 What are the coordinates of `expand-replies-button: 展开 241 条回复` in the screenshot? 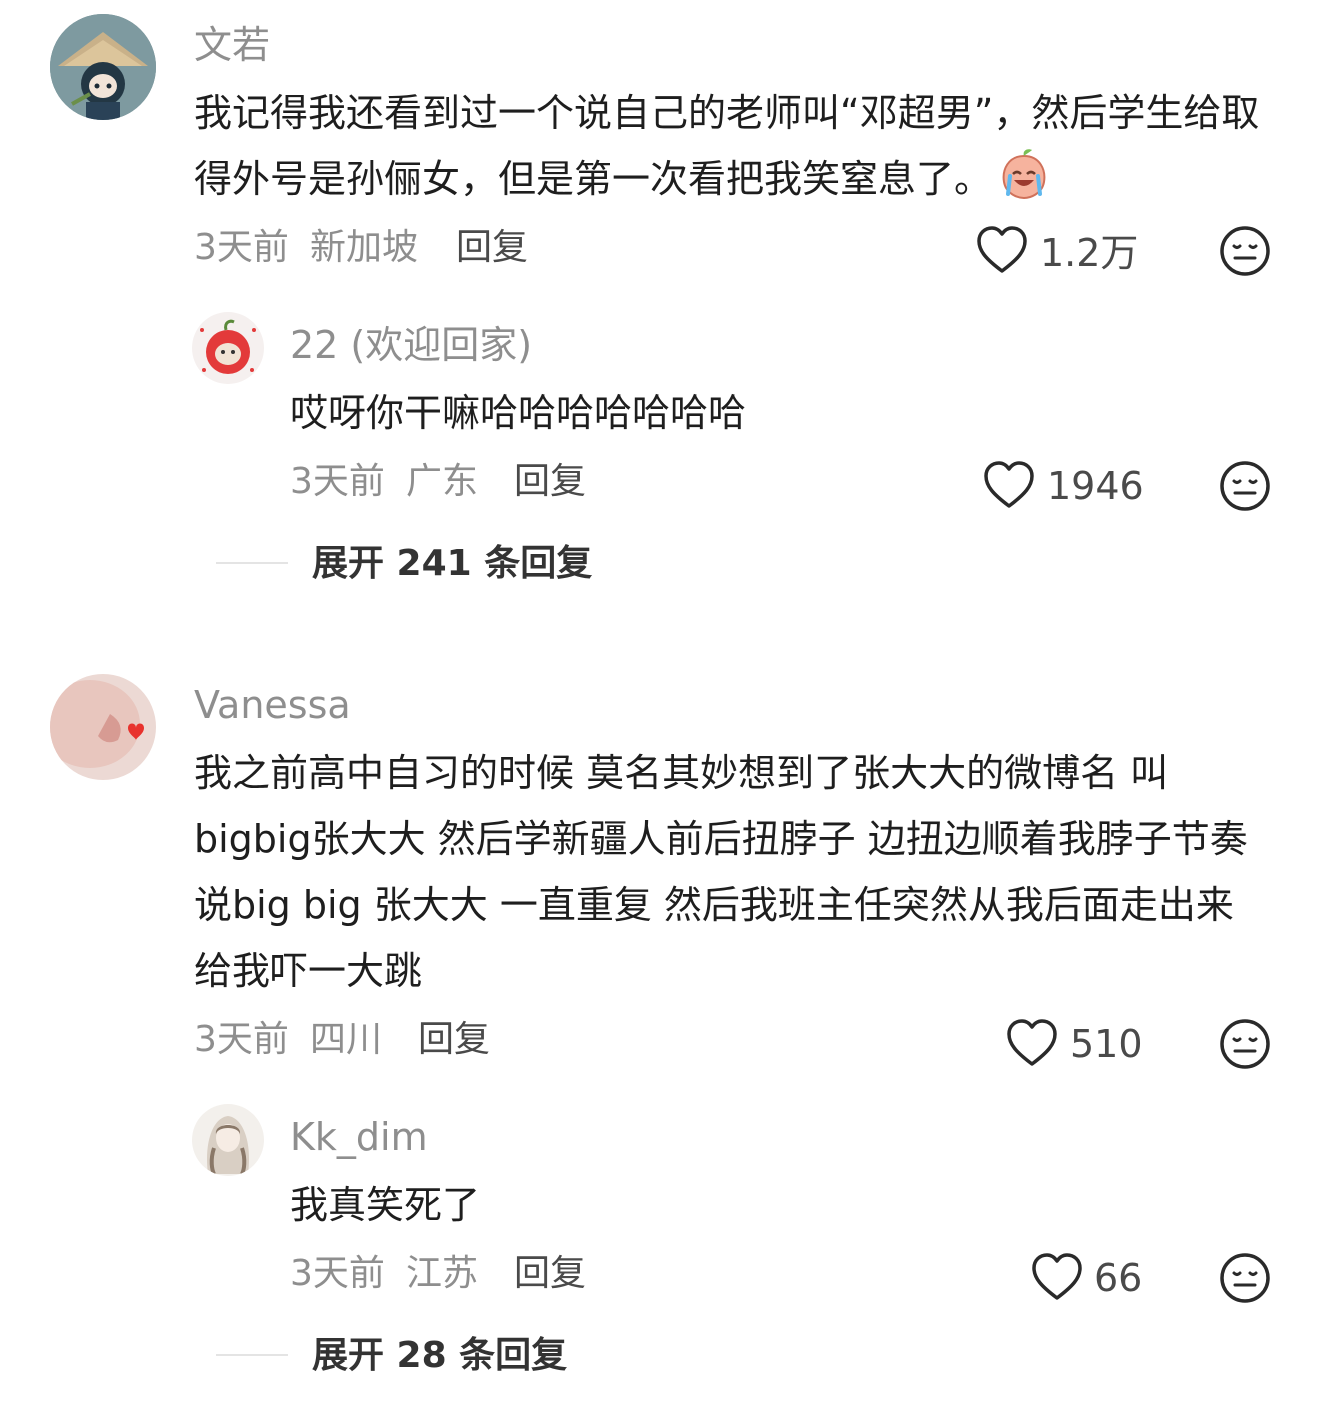 It's located at (452, 564).